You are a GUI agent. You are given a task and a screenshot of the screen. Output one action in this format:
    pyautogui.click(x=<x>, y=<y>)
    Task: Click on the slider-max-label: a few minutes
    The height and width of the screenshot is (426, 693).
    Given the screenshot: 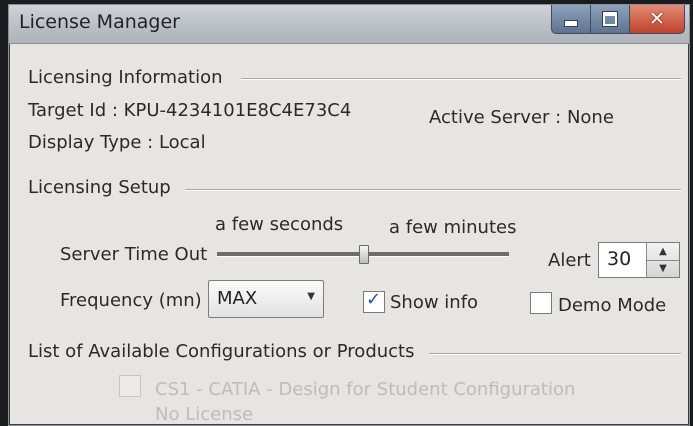 What is the action you would take?
    pyautogui.click(x=453, y=227)
    